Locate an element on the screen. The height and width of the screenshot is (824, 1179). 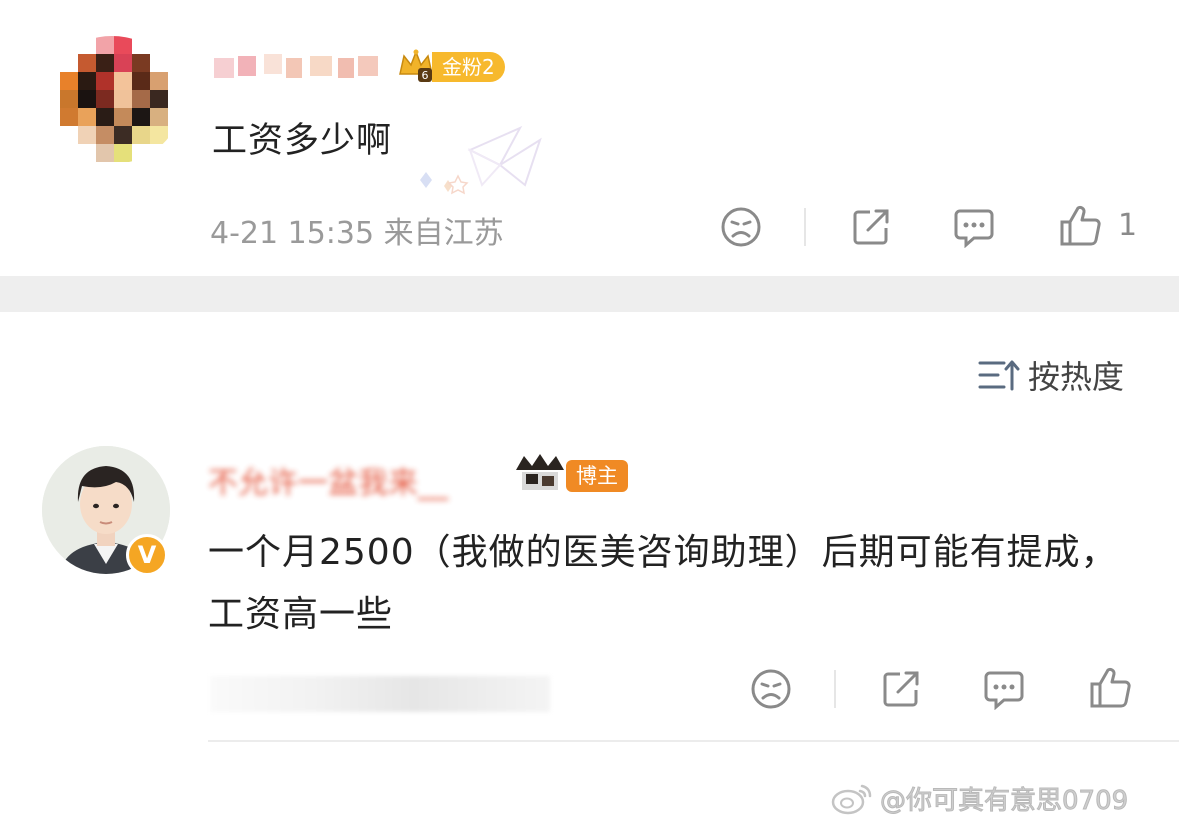
crown-level-icon: 6 is located at coordinates (416, 65).